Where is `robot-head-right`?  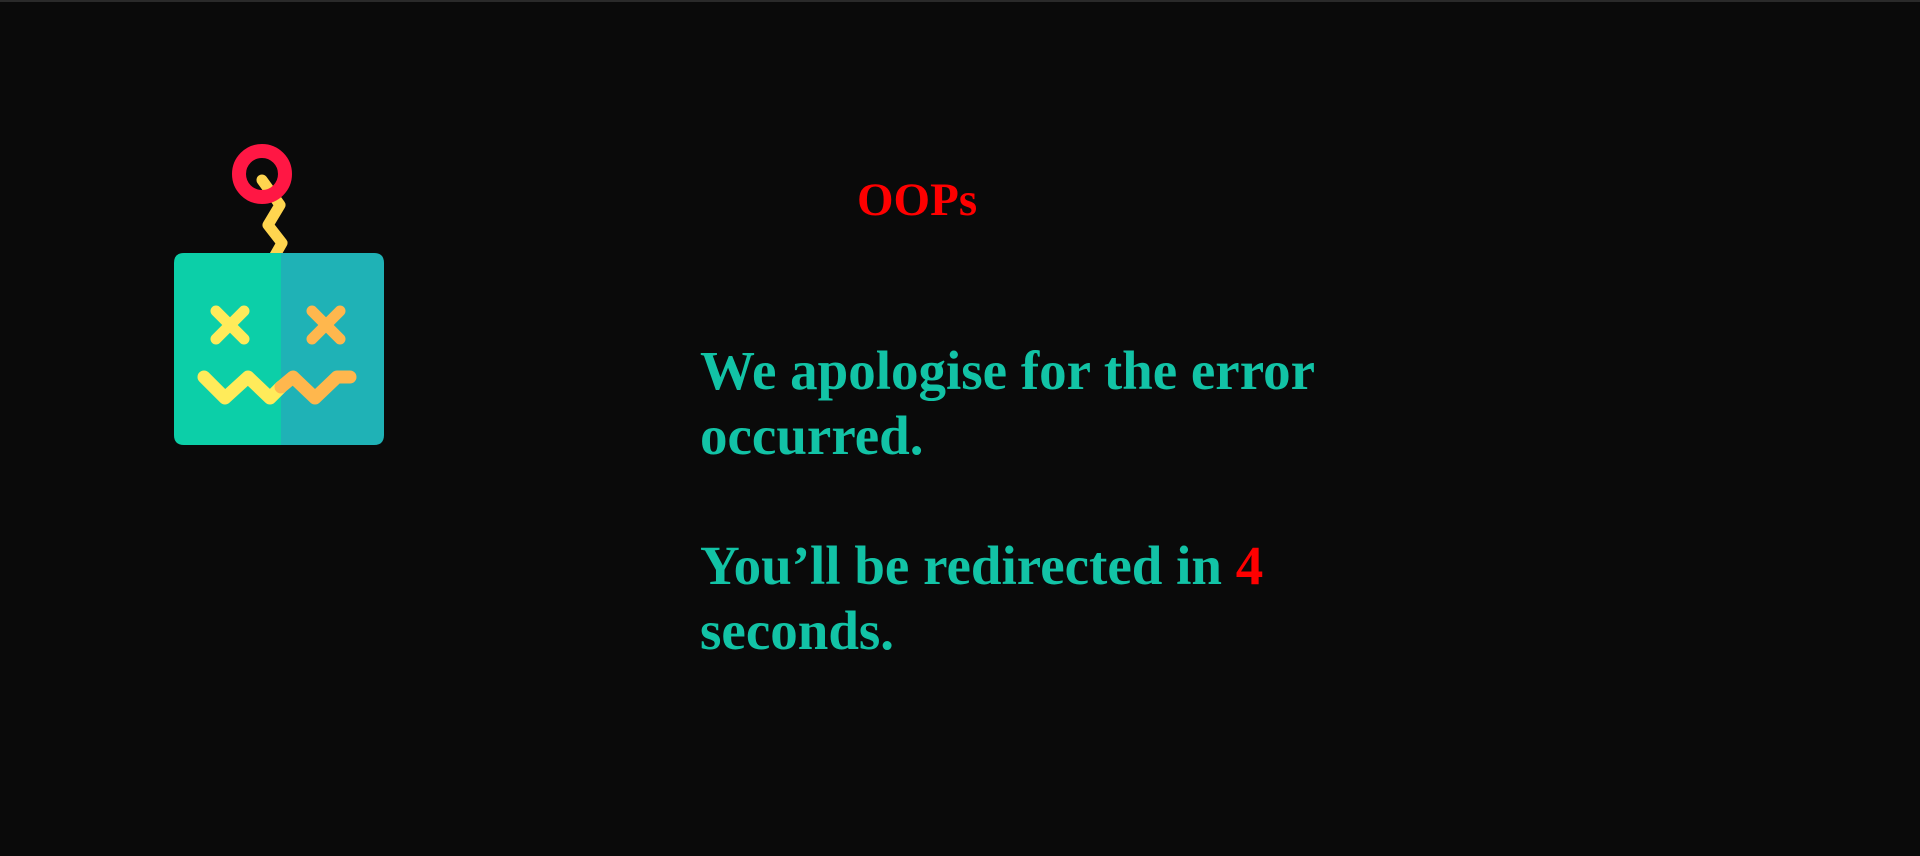
robot-head-right is located at coordinates (332, 349).